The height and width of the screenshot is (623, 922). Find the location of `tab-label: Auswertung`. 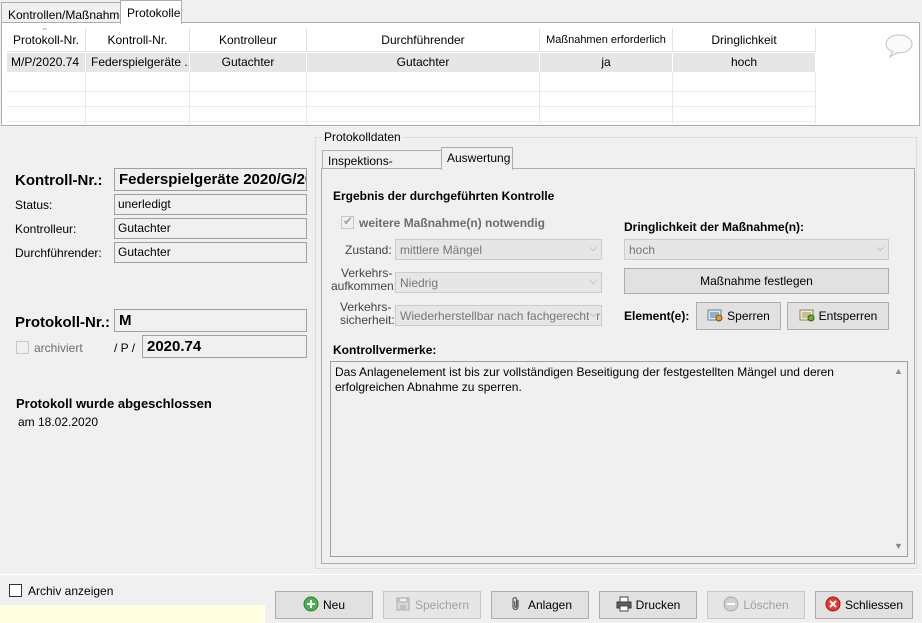

tab-label: Auswertung is located at coordinates (479, 158).